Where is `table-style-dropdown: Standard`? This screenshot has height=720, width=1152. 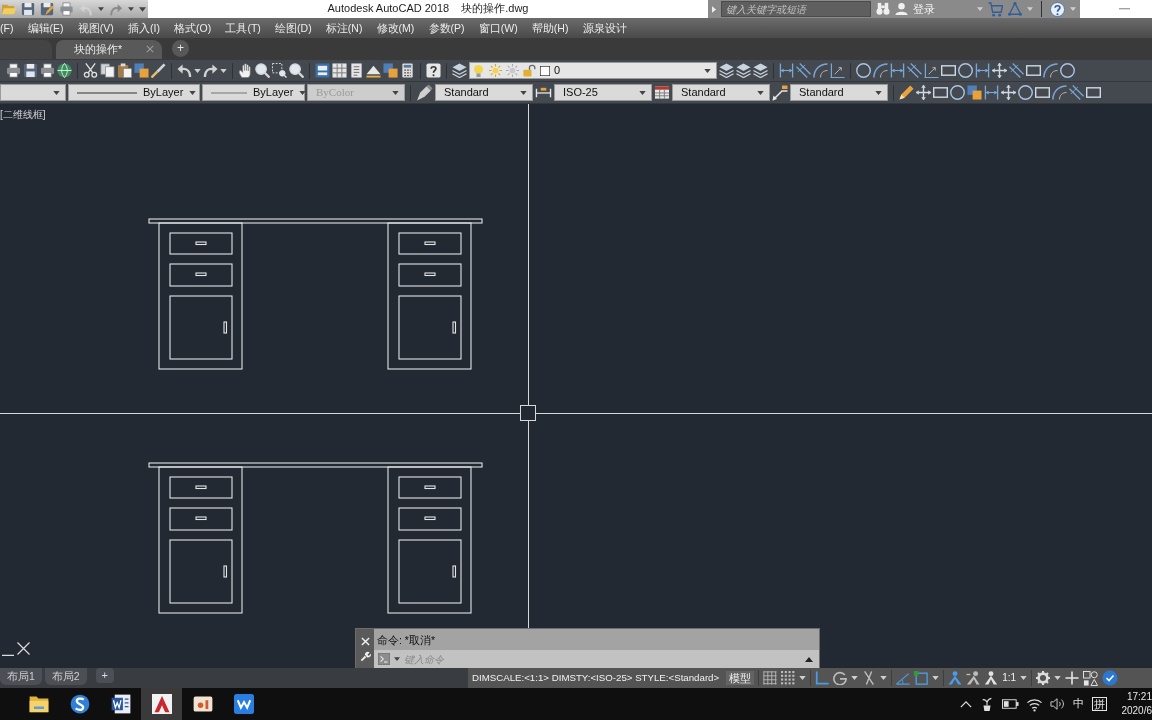 table-style-dropdown: Standard is located at coordinates (721, 92).